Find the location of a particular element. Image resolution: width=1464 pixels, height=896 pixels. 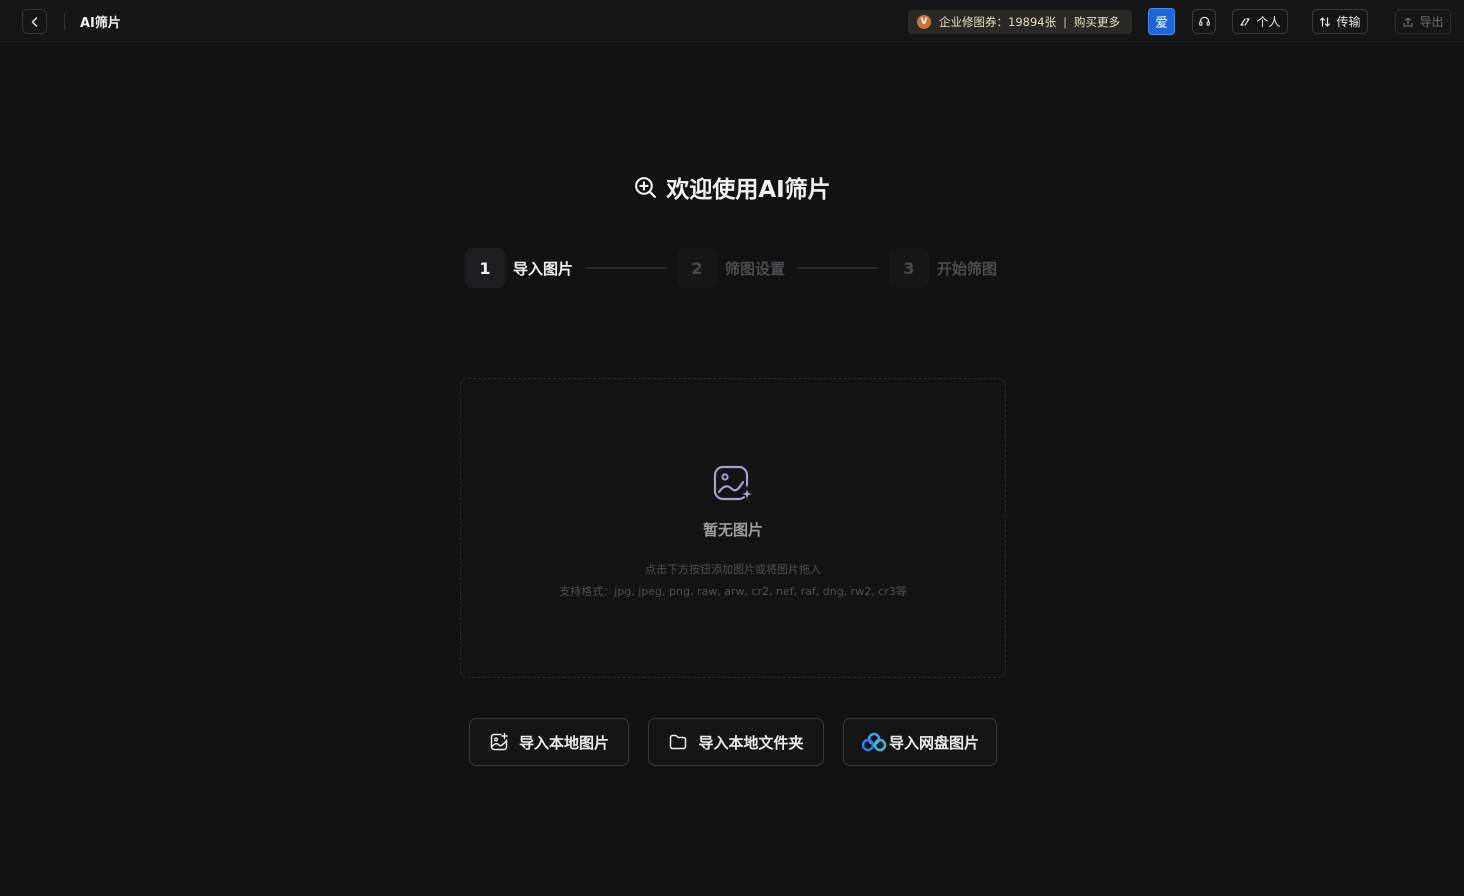

import-cloud-images-label: 导入网盘图片 is located at coordinates (933, 742).